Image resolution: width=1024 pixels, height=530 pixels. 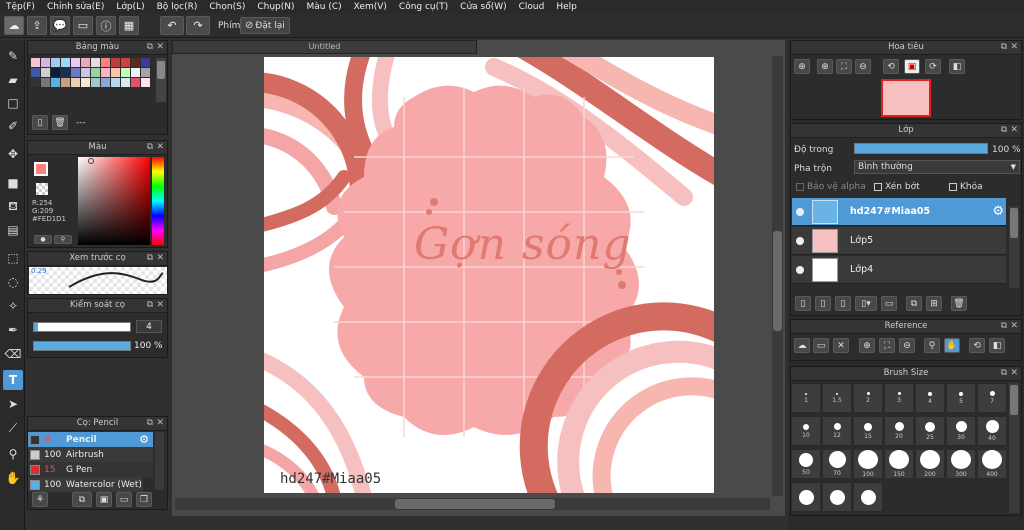 I want to click on grid-button: ▦, so click(x=129, y=25).